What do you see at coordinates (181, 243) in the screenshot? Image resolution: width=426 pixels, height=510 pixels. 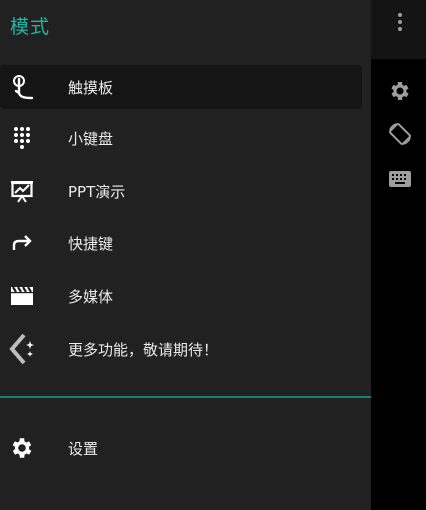 I see `drawer-item-shortcuts: 快捷键` at bounding box center [181, 243].